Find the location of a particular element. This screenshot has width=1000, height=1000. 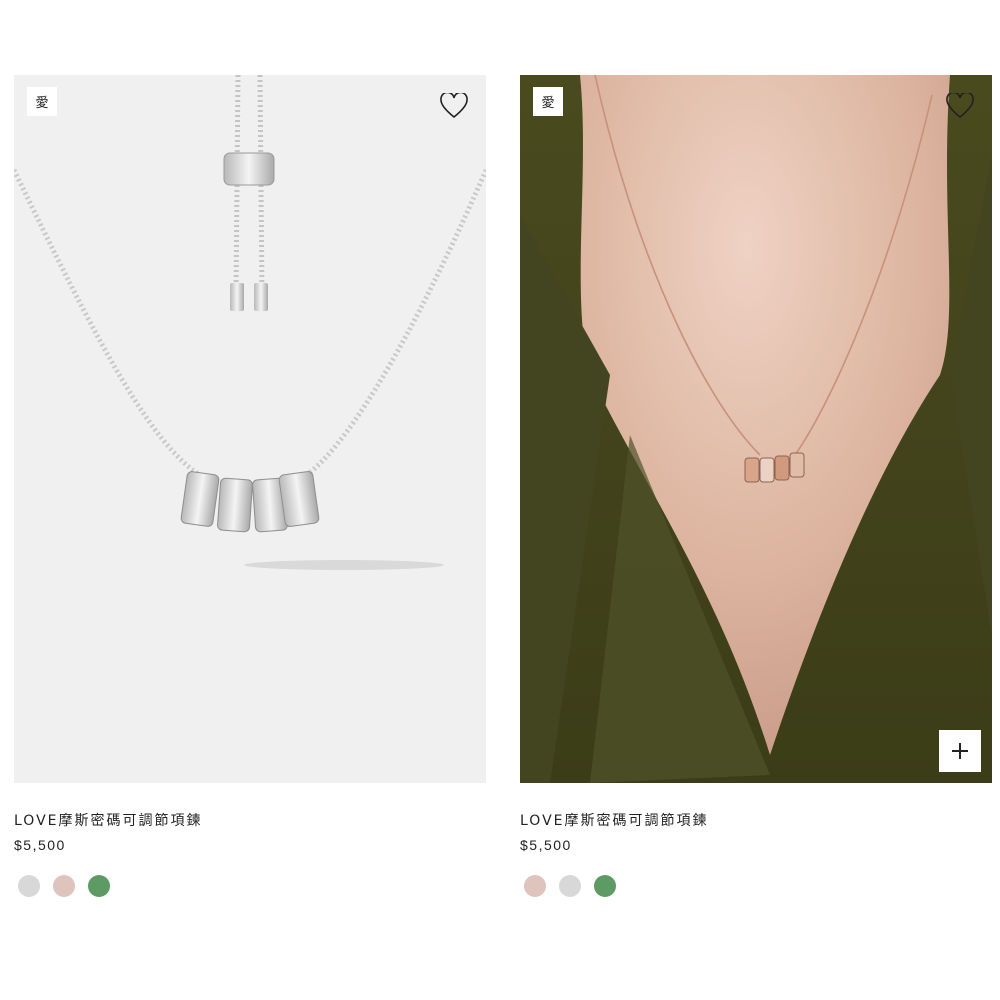

quick-add-button is located at coordinates (960, 751).